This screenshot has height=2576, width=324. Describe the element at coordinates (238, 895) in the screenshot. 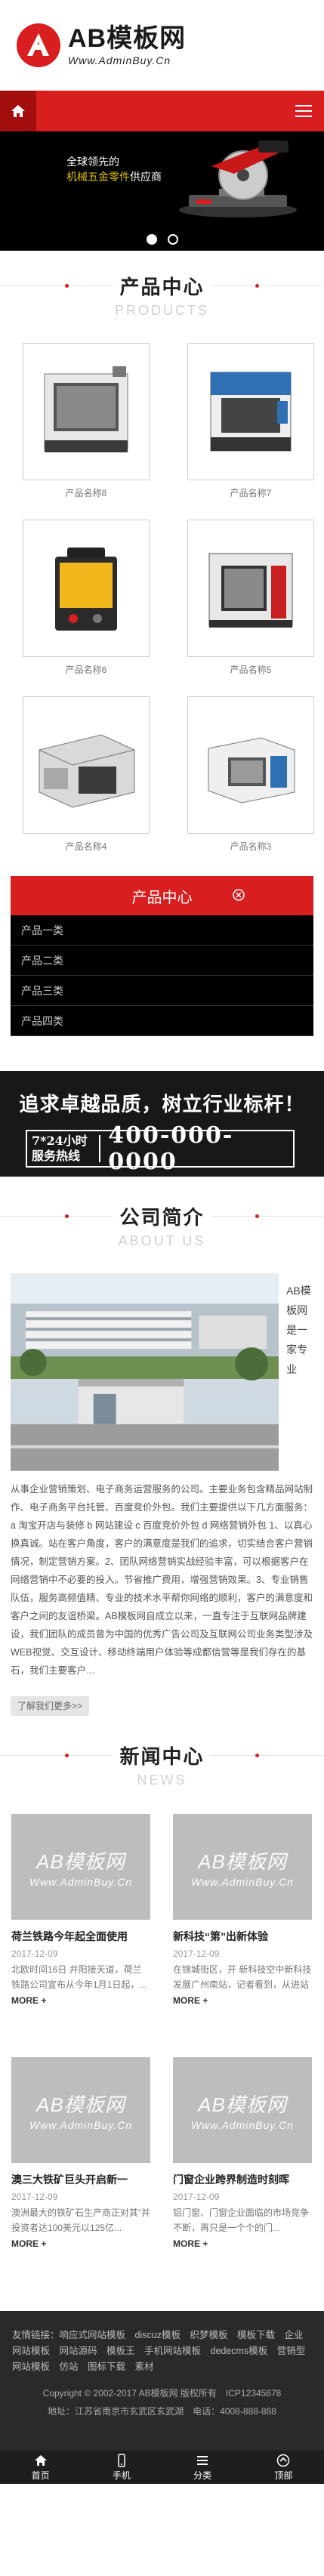

I see `close-icon` at that location.